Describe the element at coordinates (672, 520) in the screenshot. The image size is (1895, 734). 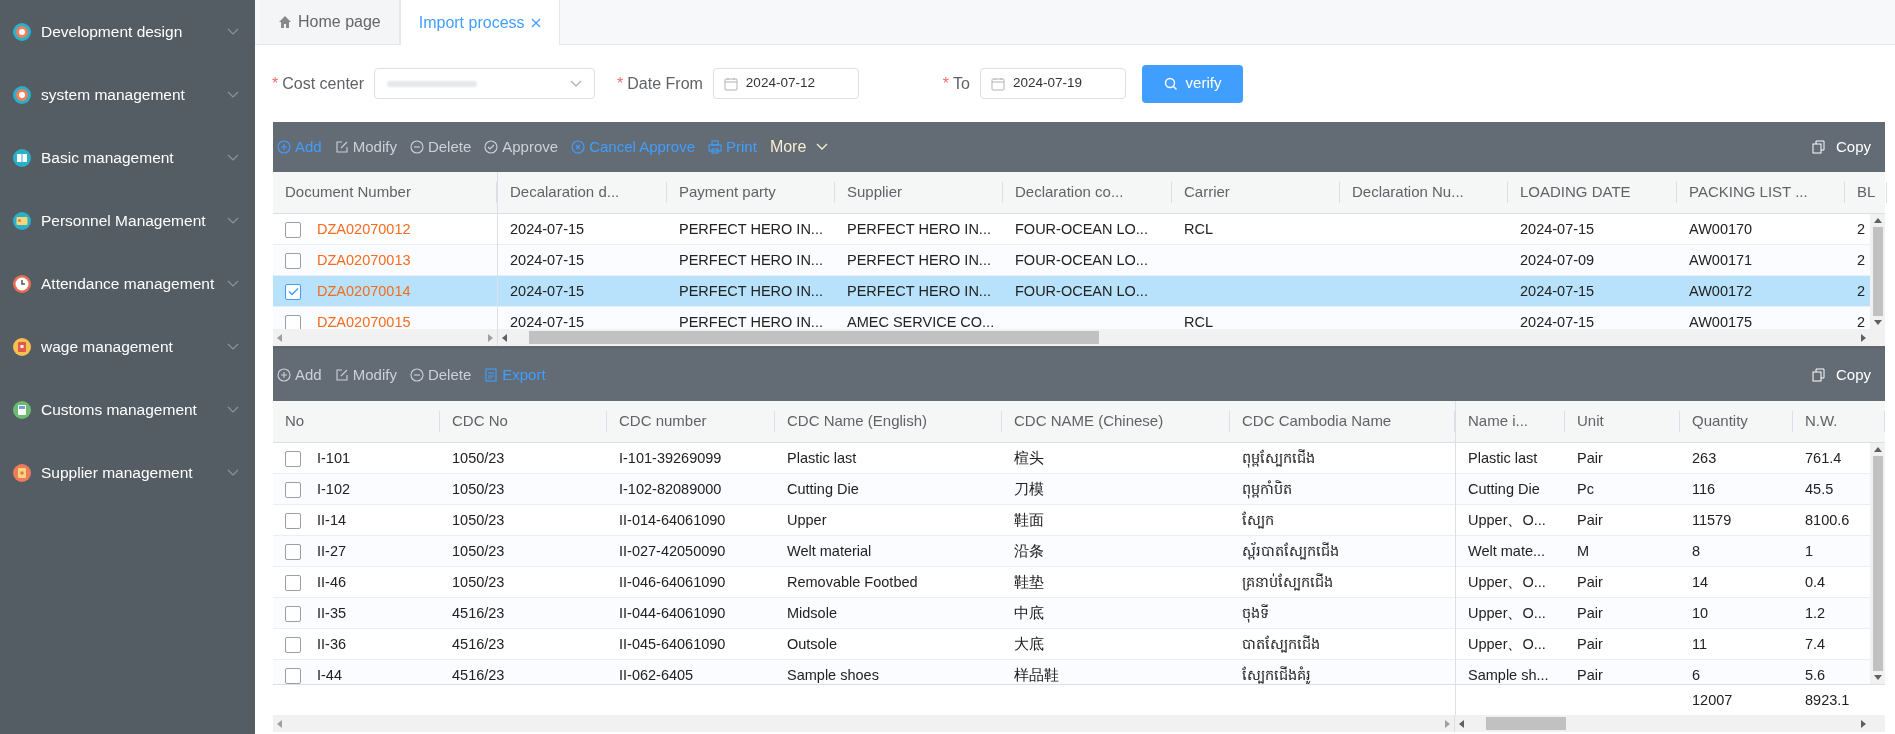
I see `table-cell-text: II-014-64061090` at that location.